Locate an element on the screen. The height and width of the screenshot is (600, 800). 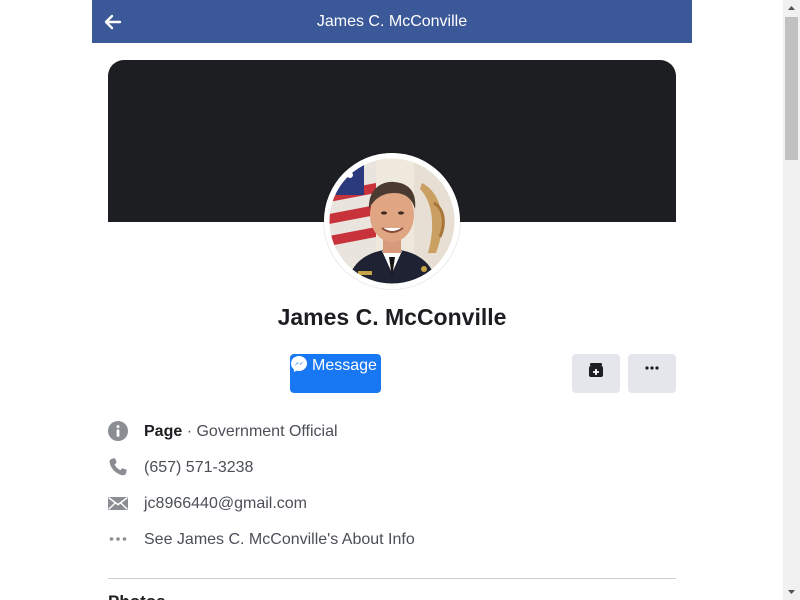
scroll-down-arrow-icon is located at coordinates (791, 591).